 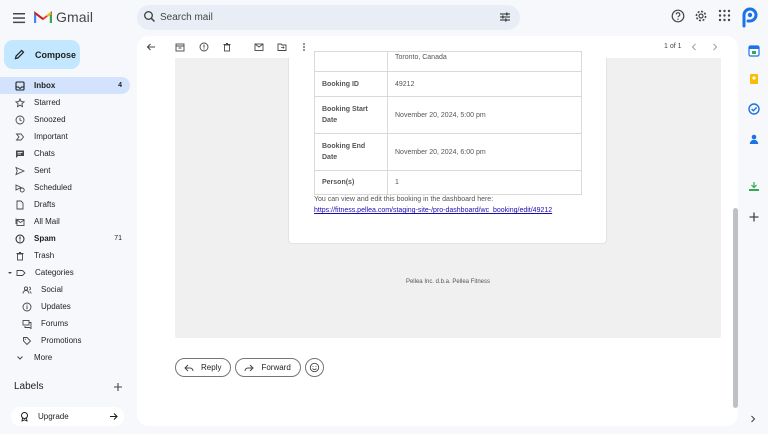 I want to click on emoji-reaction-button, so click(x=314, y=367).